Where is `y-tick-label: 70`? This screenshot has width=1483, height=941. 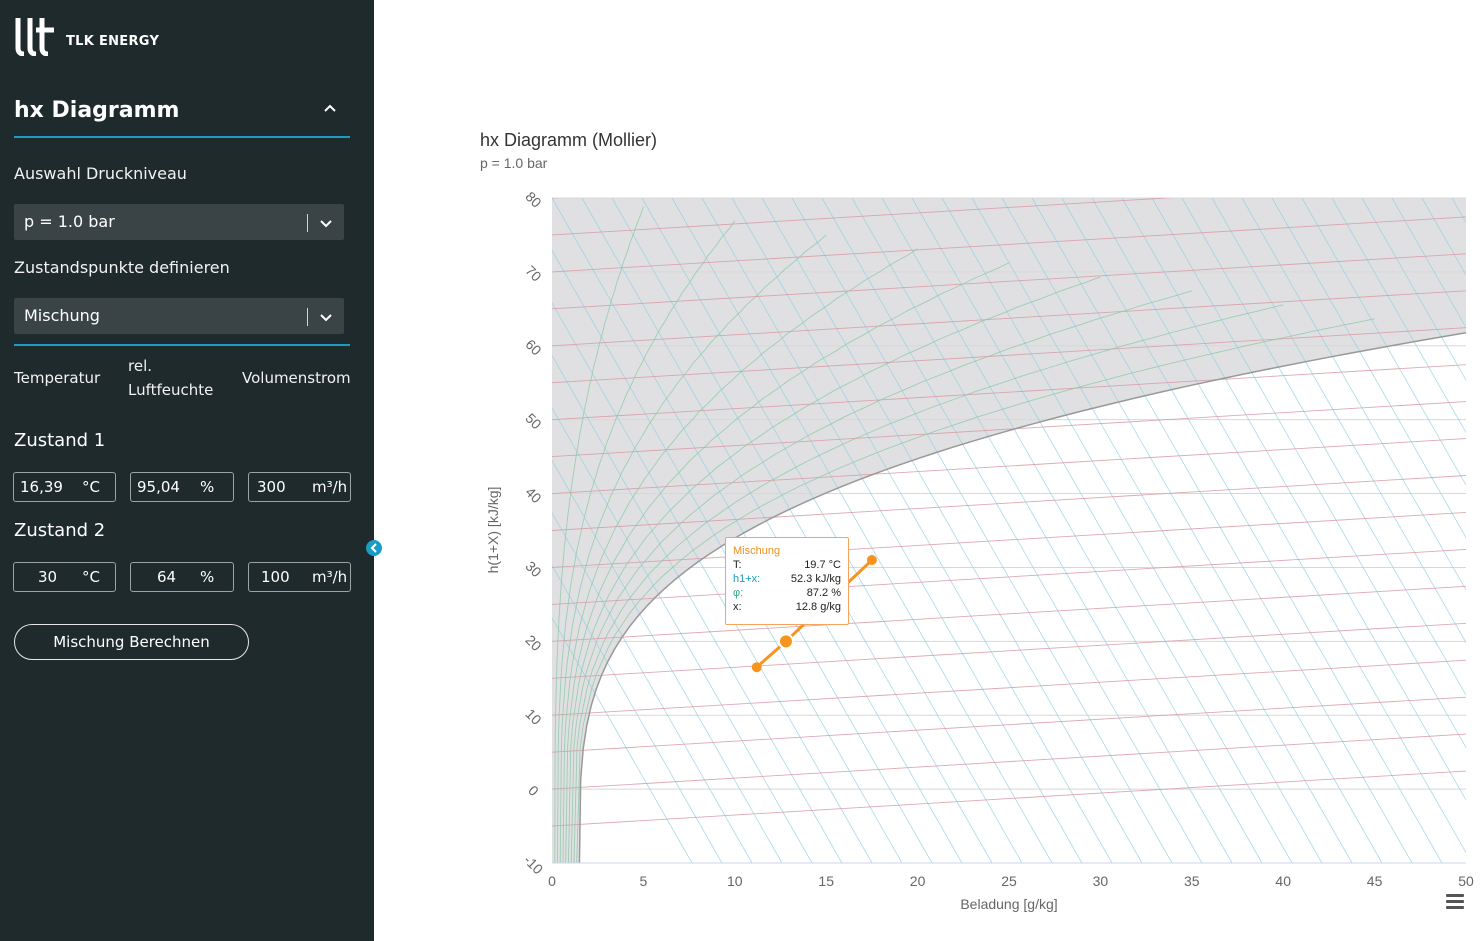
y-tick-label: 70 is located at coordinates (533, 273).